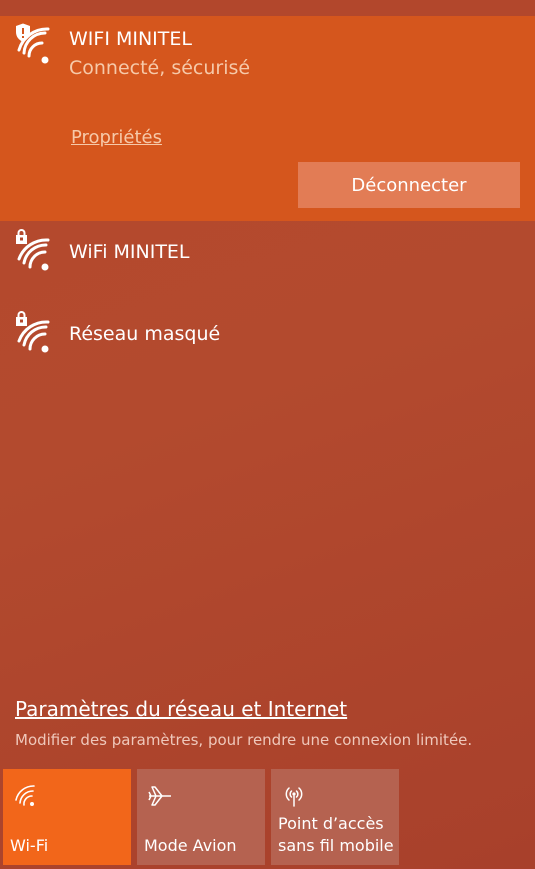 Image resolution: width=535 pixels, height=869 pixels. What do you see at coordinates (190, 845) in the screenshot?
I see `tile-label: Mode Avion` at bounding box center [190, 845].